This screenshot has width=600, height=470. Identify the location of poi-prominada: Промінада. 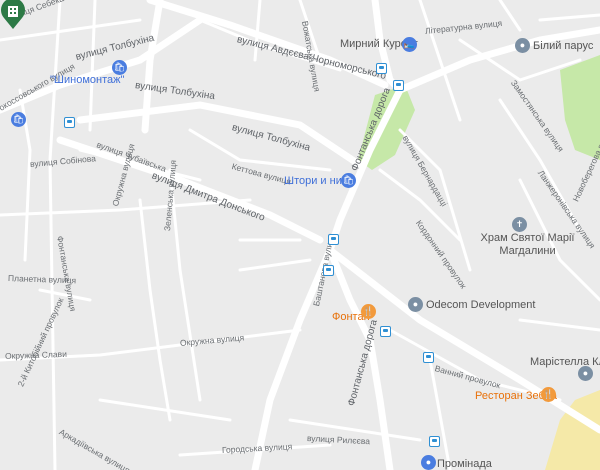
(464, 464).